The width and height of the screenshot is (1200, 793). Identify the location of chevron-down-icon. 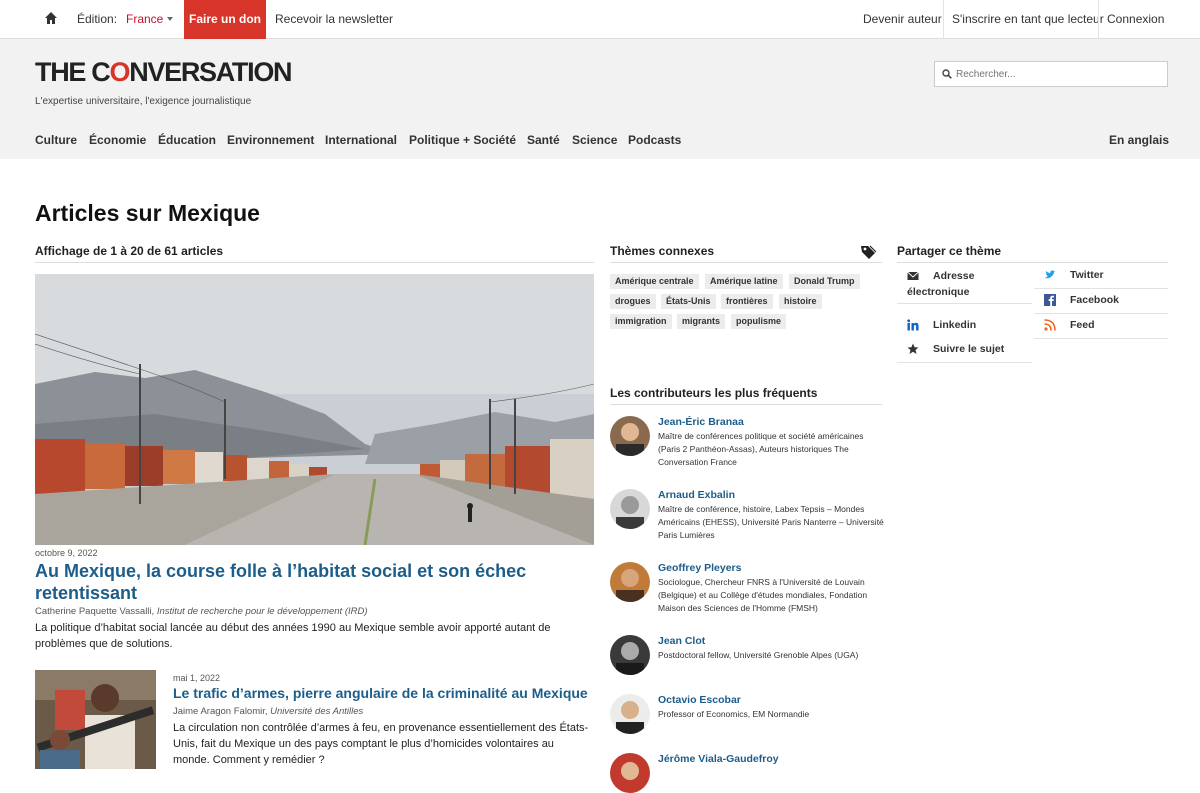
(170, 19).